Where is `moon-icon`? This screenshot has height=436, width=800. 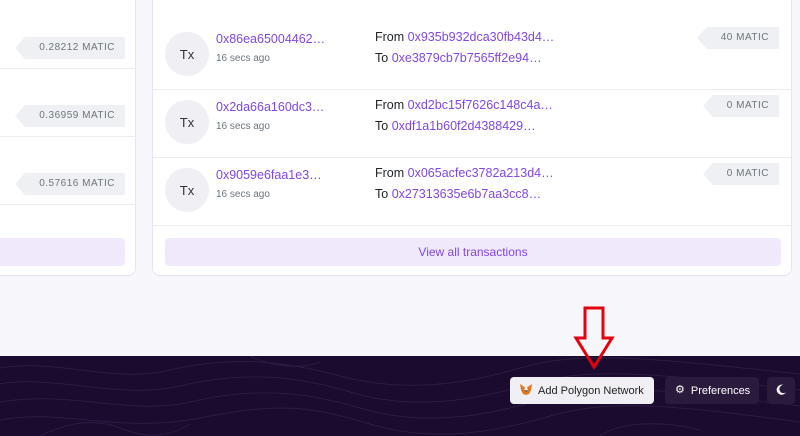
moon-icon is located at coordinates (781, 391).